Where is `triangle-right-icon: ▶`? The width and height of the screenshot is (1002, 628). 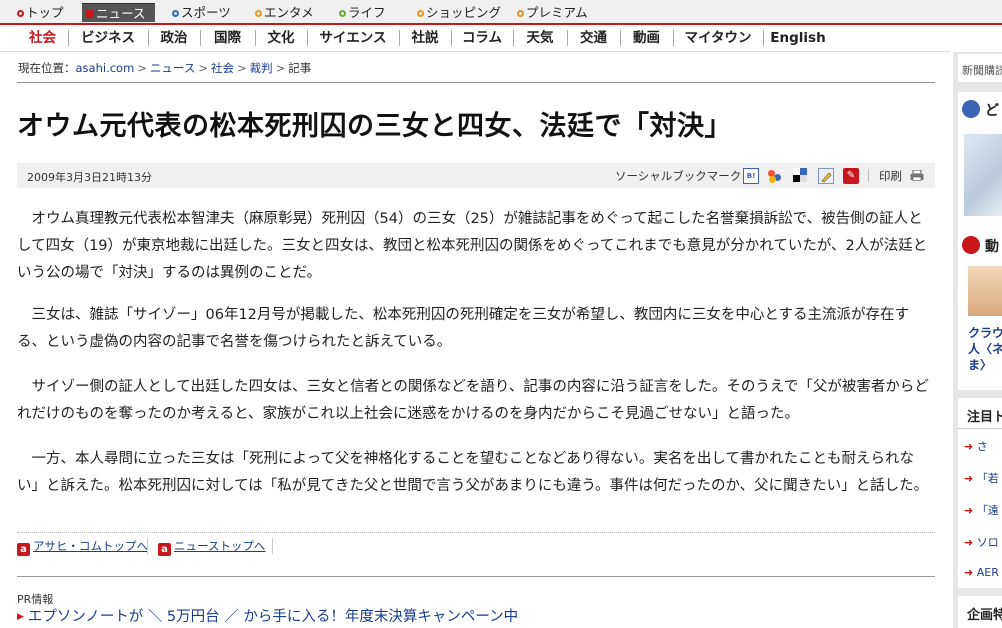
triangle-right-icon: ▶ is located at coordinates (20, 617).